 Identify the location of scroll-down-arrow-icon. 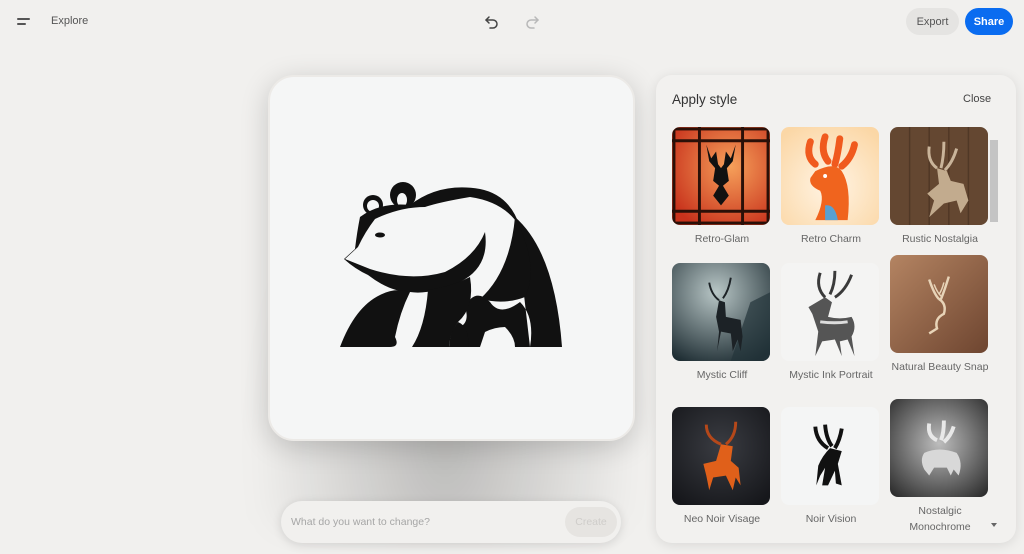
(994, 525).